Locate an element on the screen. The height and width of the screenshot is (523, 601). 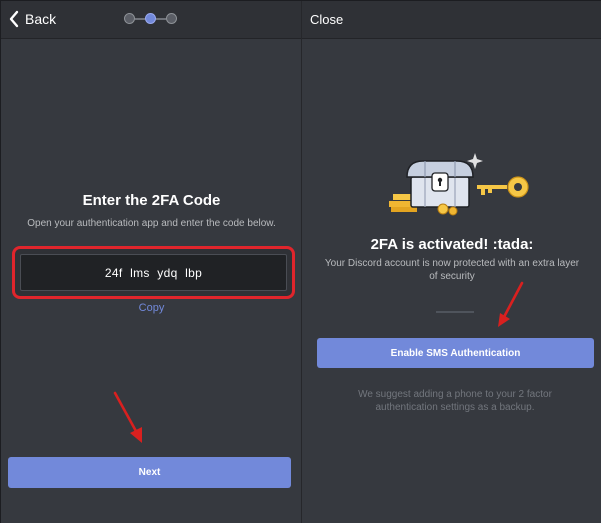
back-button: Back is located at coordinates (32, 19).